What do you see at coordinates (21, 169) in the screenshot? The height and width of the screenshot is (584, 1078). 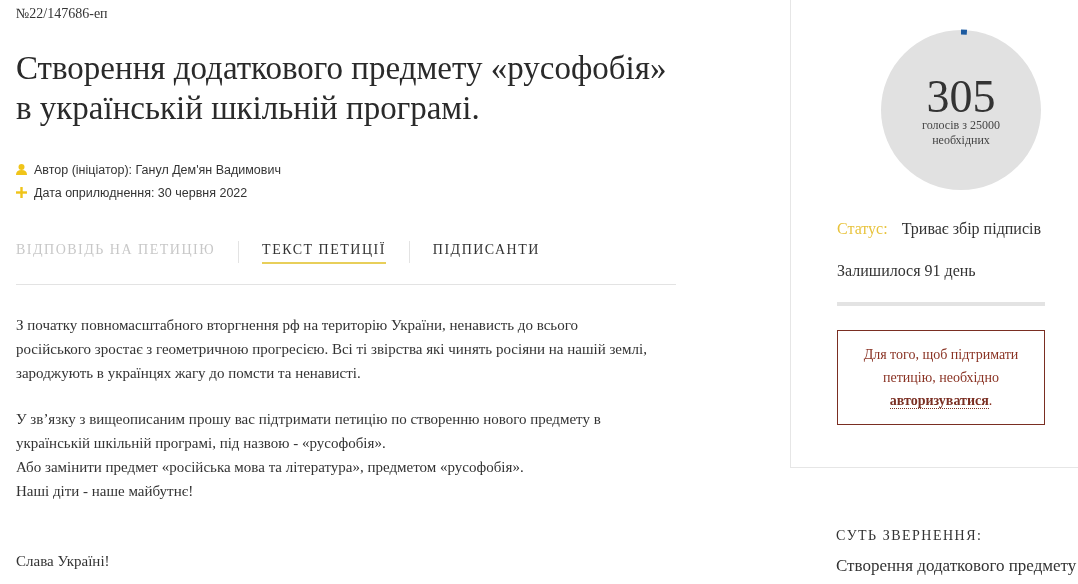 I see `person-icon` at bounding box center [21, 169].